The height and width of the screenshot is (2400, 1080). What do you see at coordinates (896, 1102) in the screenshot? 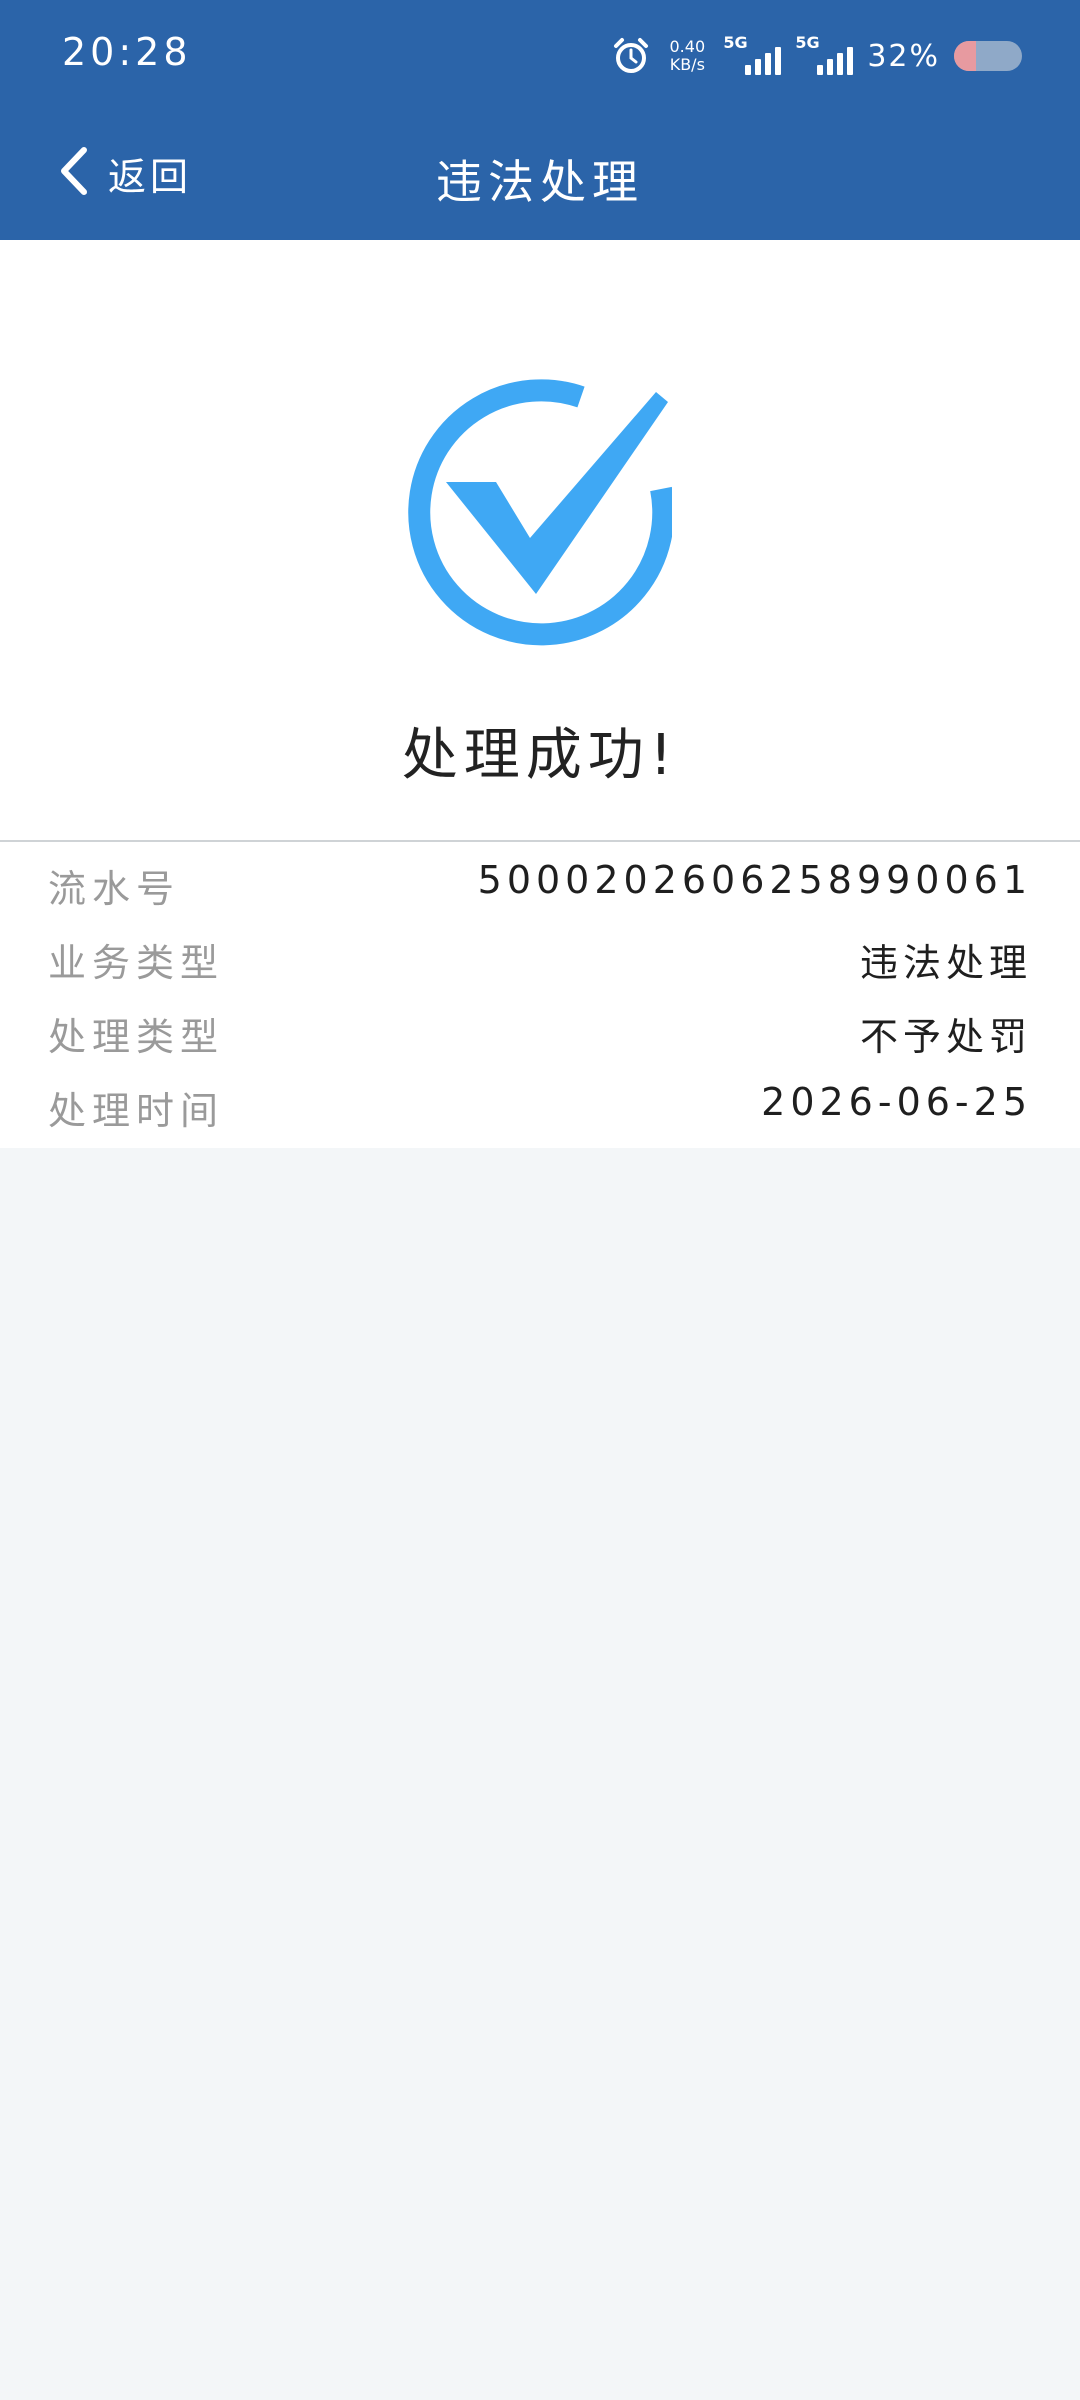
I see `detail-value: 2026-06-25` at bounding box center [896, 1102].